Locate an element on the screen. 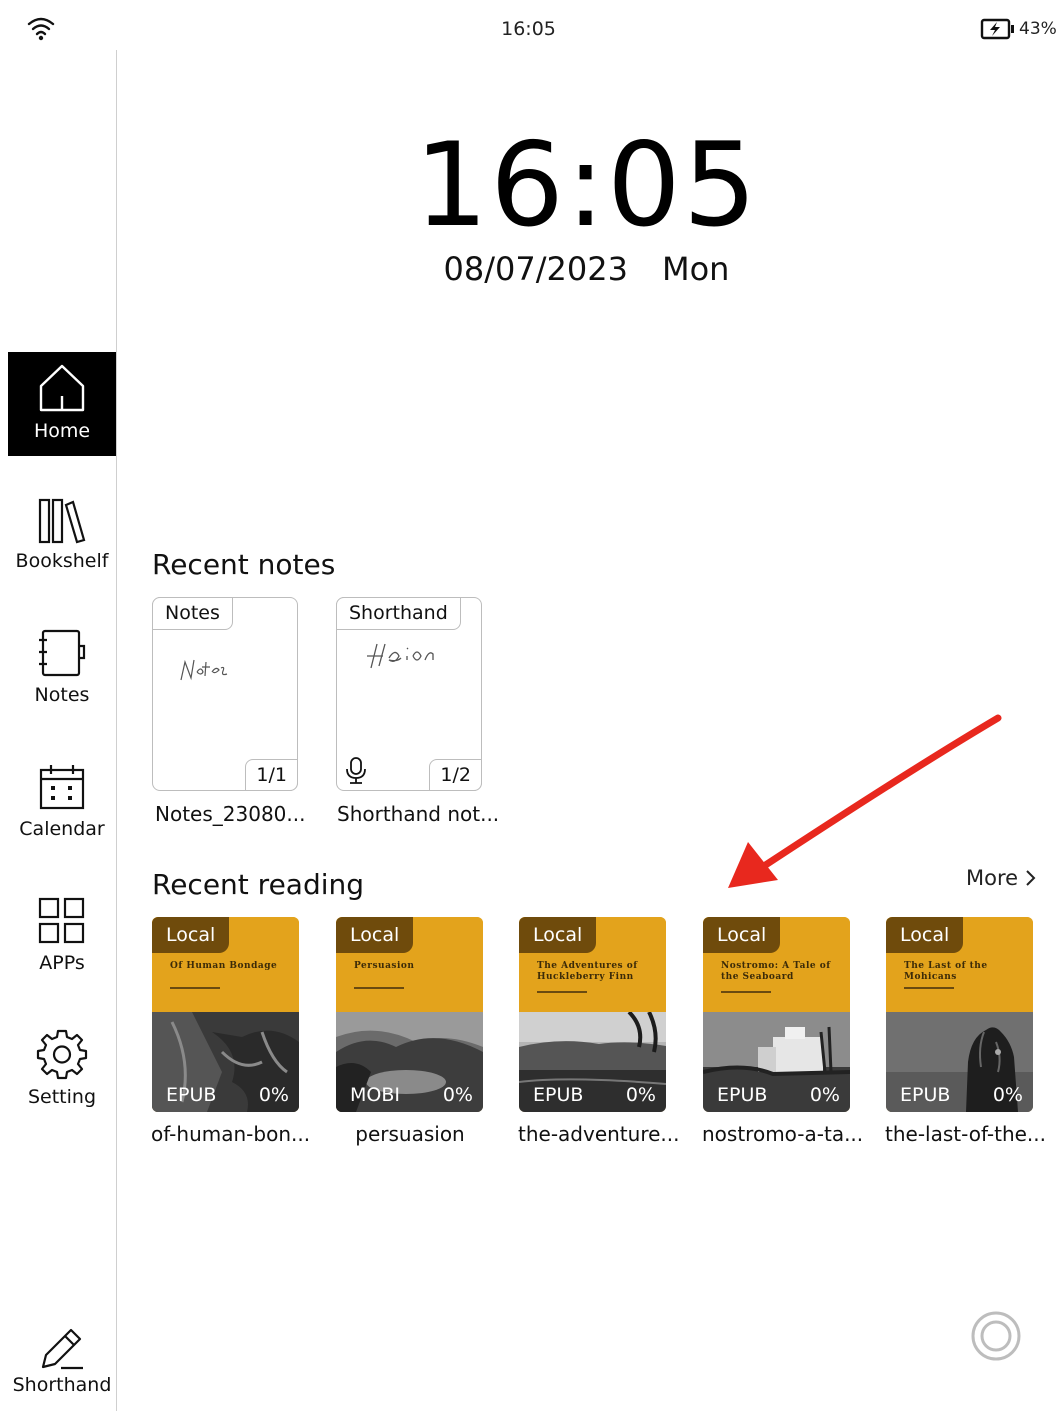 The width and height of the screenshot is (1057, 1411). note-page-count: 1/1 is located at coordinates (271, 775).